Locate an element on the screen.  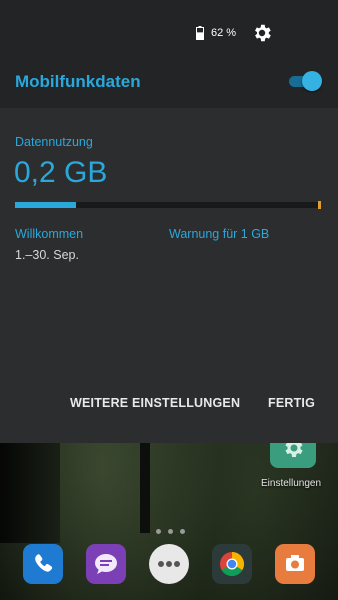
warning-limit-marker is located at coordinates (319, 205).